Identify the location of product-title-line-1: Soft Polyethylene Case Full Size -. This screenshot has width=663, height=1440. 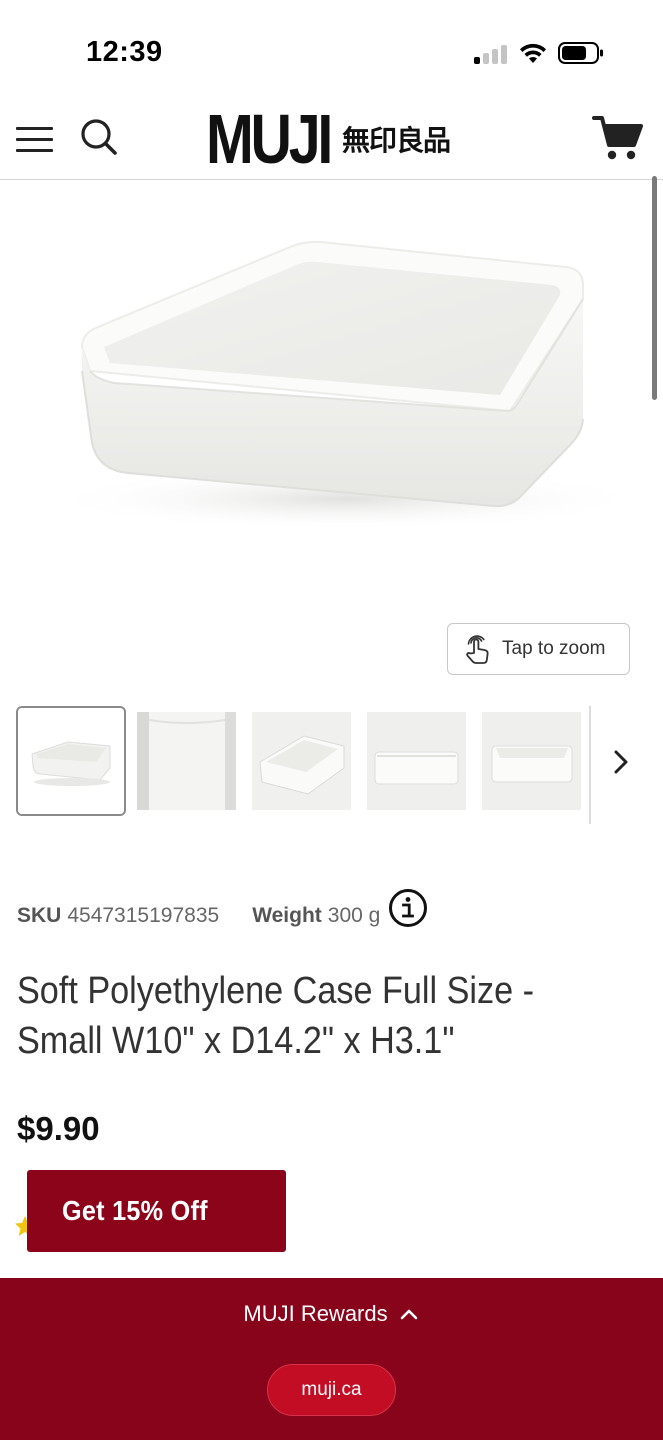
(276, 991).